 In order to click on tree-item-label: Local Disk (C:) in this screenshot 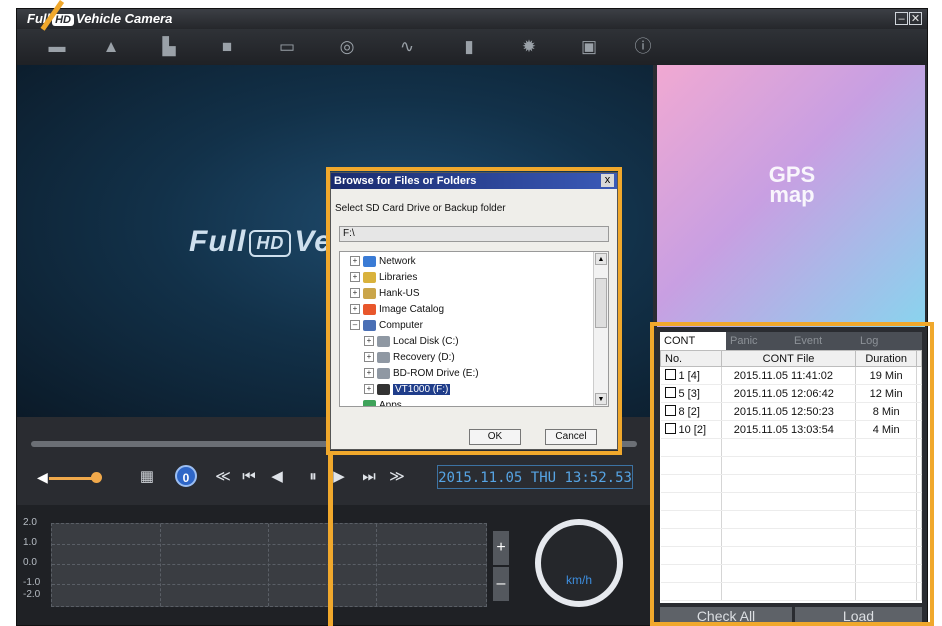, I will do `click(426, 341)`.